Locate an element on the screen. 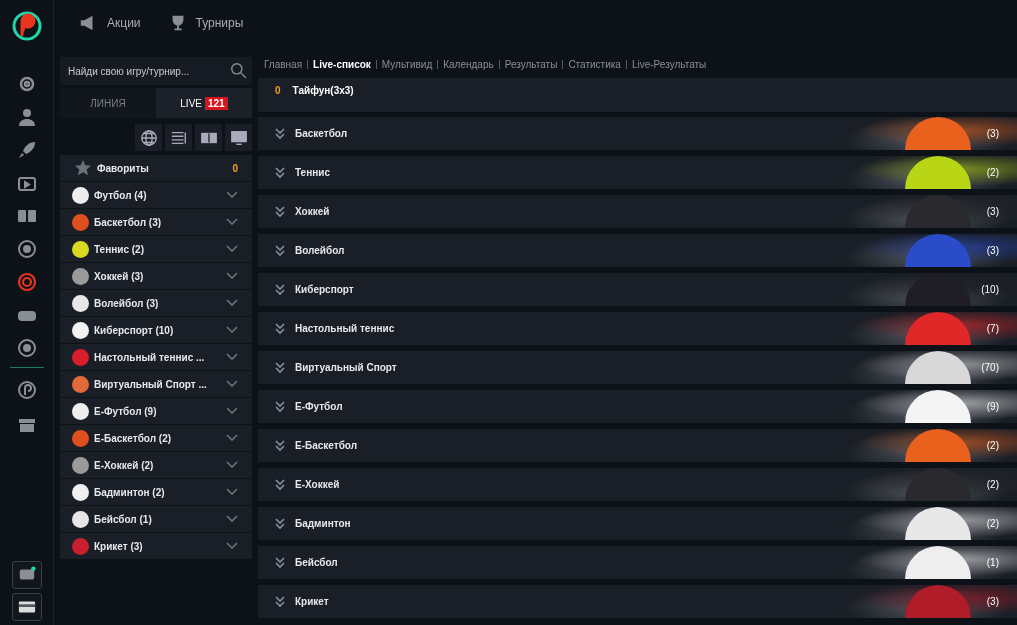 This screenshot has width=1017, height=625. menu-label: Е-Футбол (9) is located at coordinates (126, 411).